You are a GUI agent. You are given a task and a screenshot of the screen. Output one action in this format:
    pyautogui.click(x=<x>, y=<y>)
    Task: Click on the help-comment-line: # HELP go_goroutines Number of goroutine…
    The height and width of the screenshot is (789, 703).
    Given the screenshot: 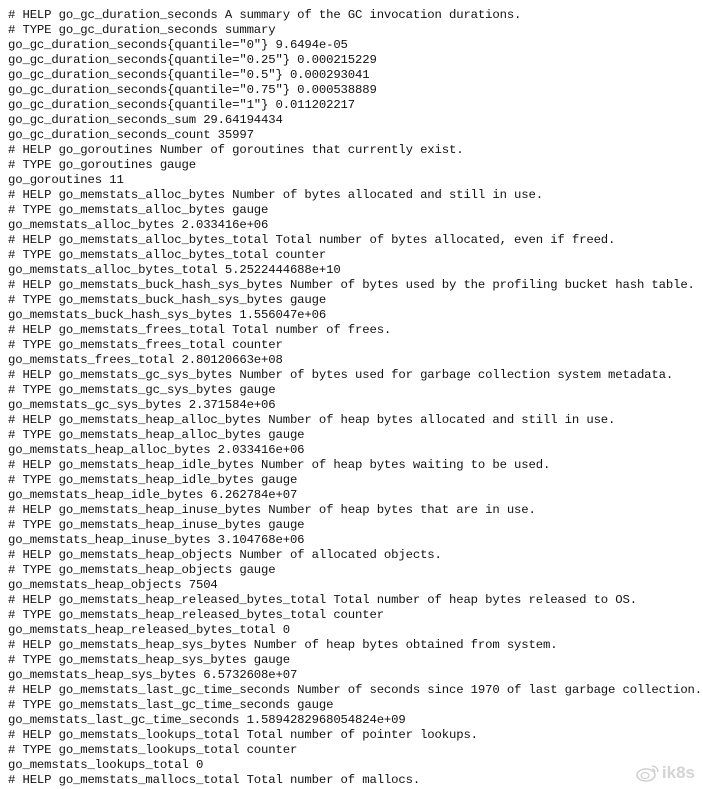 What is the action you would take?
    pyautogui.click(x=236, y=150)
    